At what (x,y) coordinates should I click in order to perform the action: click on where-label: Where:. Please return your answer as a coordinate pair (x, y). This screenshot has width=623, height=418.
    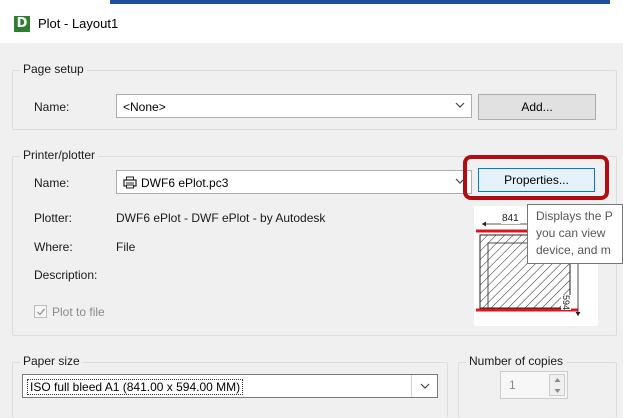
    Looking at the image, I should click on (53, 247).